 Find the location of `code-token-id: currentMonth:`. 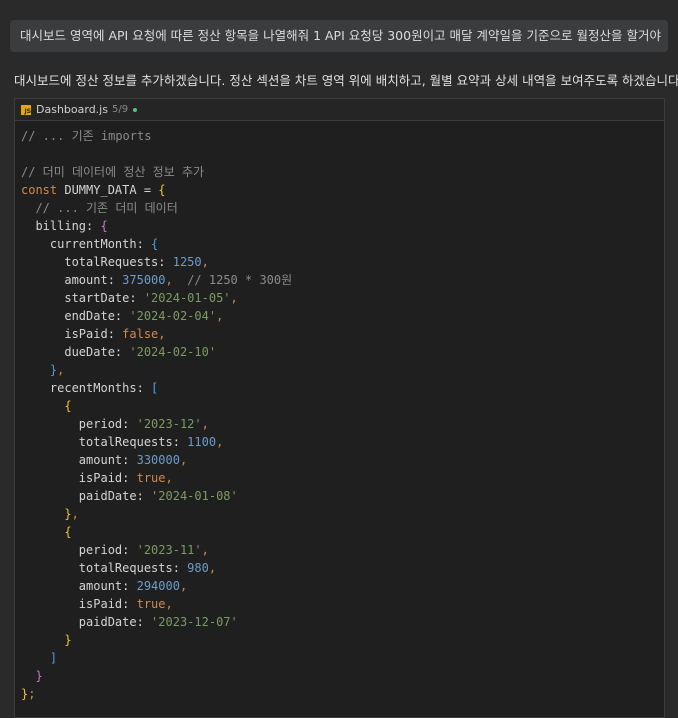

code-token-id: currentMonth: is located at coordinates (86, 244).